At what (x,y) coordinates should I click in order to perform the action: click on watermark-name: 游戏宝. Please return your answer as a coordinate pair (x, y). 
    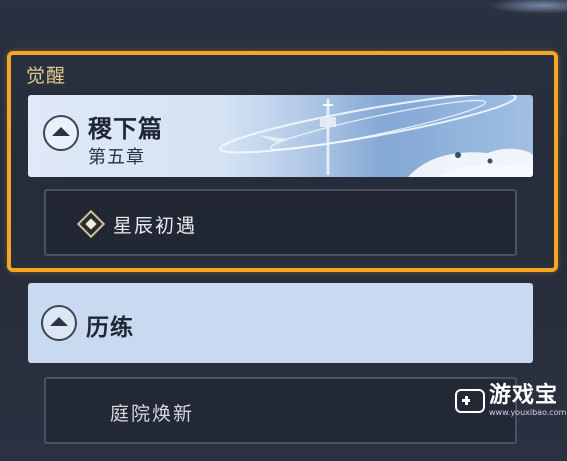
    Looking at the image, I should click on (524, 395).